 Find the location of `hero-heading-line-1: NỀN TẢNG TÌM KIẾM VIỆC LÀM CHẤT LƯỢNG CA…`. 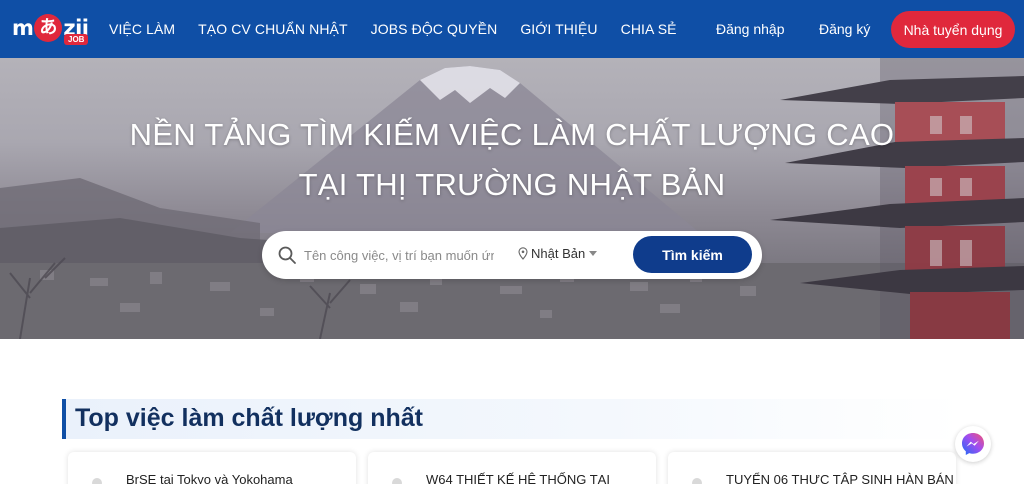

hero-heading-line-1: NỀN TẢNG TÌM KIẾM VIỆC LÀM CHẤT LƯỢNG CA… is located at coordinates (512, 134).